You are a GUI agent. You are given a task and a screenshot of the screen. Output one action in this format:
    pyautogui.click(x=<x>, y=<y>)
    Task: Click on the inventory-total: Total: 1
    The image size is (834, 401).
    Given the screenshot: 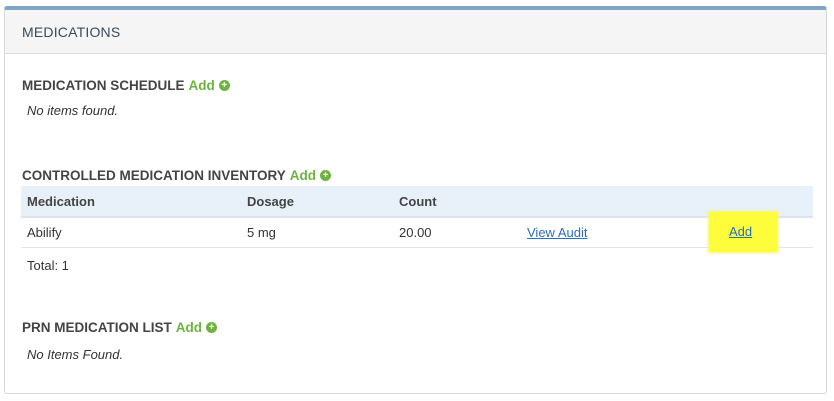 What is the action you would take?
    pyautogui.click(x=48, y=265)
    